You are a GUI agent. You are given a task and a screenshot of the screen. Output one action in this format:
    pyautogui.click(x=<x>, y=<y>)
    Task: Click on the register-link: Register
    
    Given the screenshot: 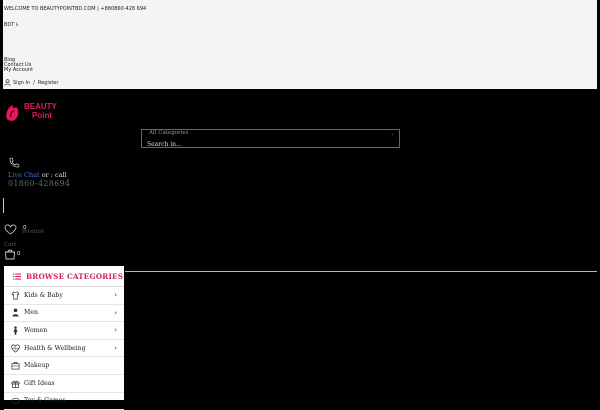 What is the action you would take?
    pyautogui.click(x=48, y=83)
    